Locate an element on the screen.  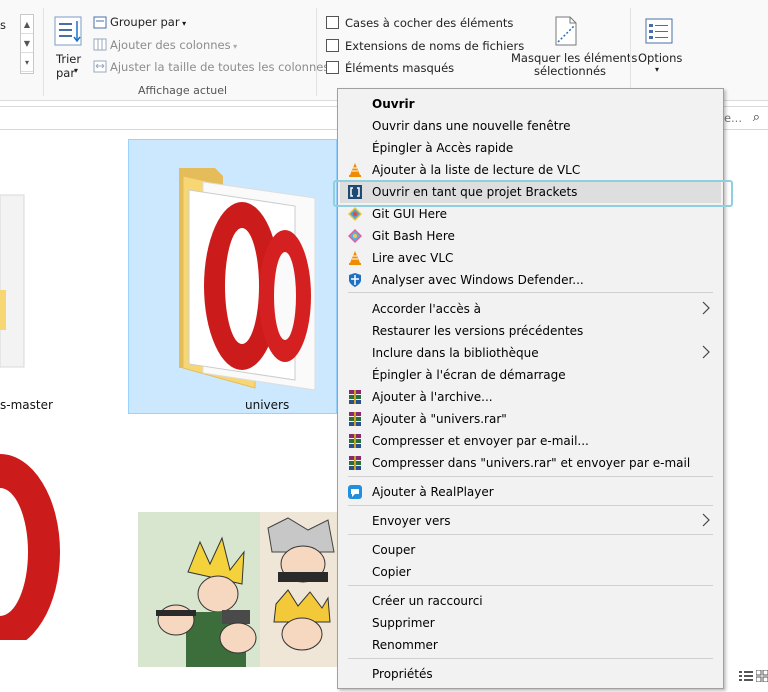
menu-item-label: Copier is located at coordinates (391, 572).